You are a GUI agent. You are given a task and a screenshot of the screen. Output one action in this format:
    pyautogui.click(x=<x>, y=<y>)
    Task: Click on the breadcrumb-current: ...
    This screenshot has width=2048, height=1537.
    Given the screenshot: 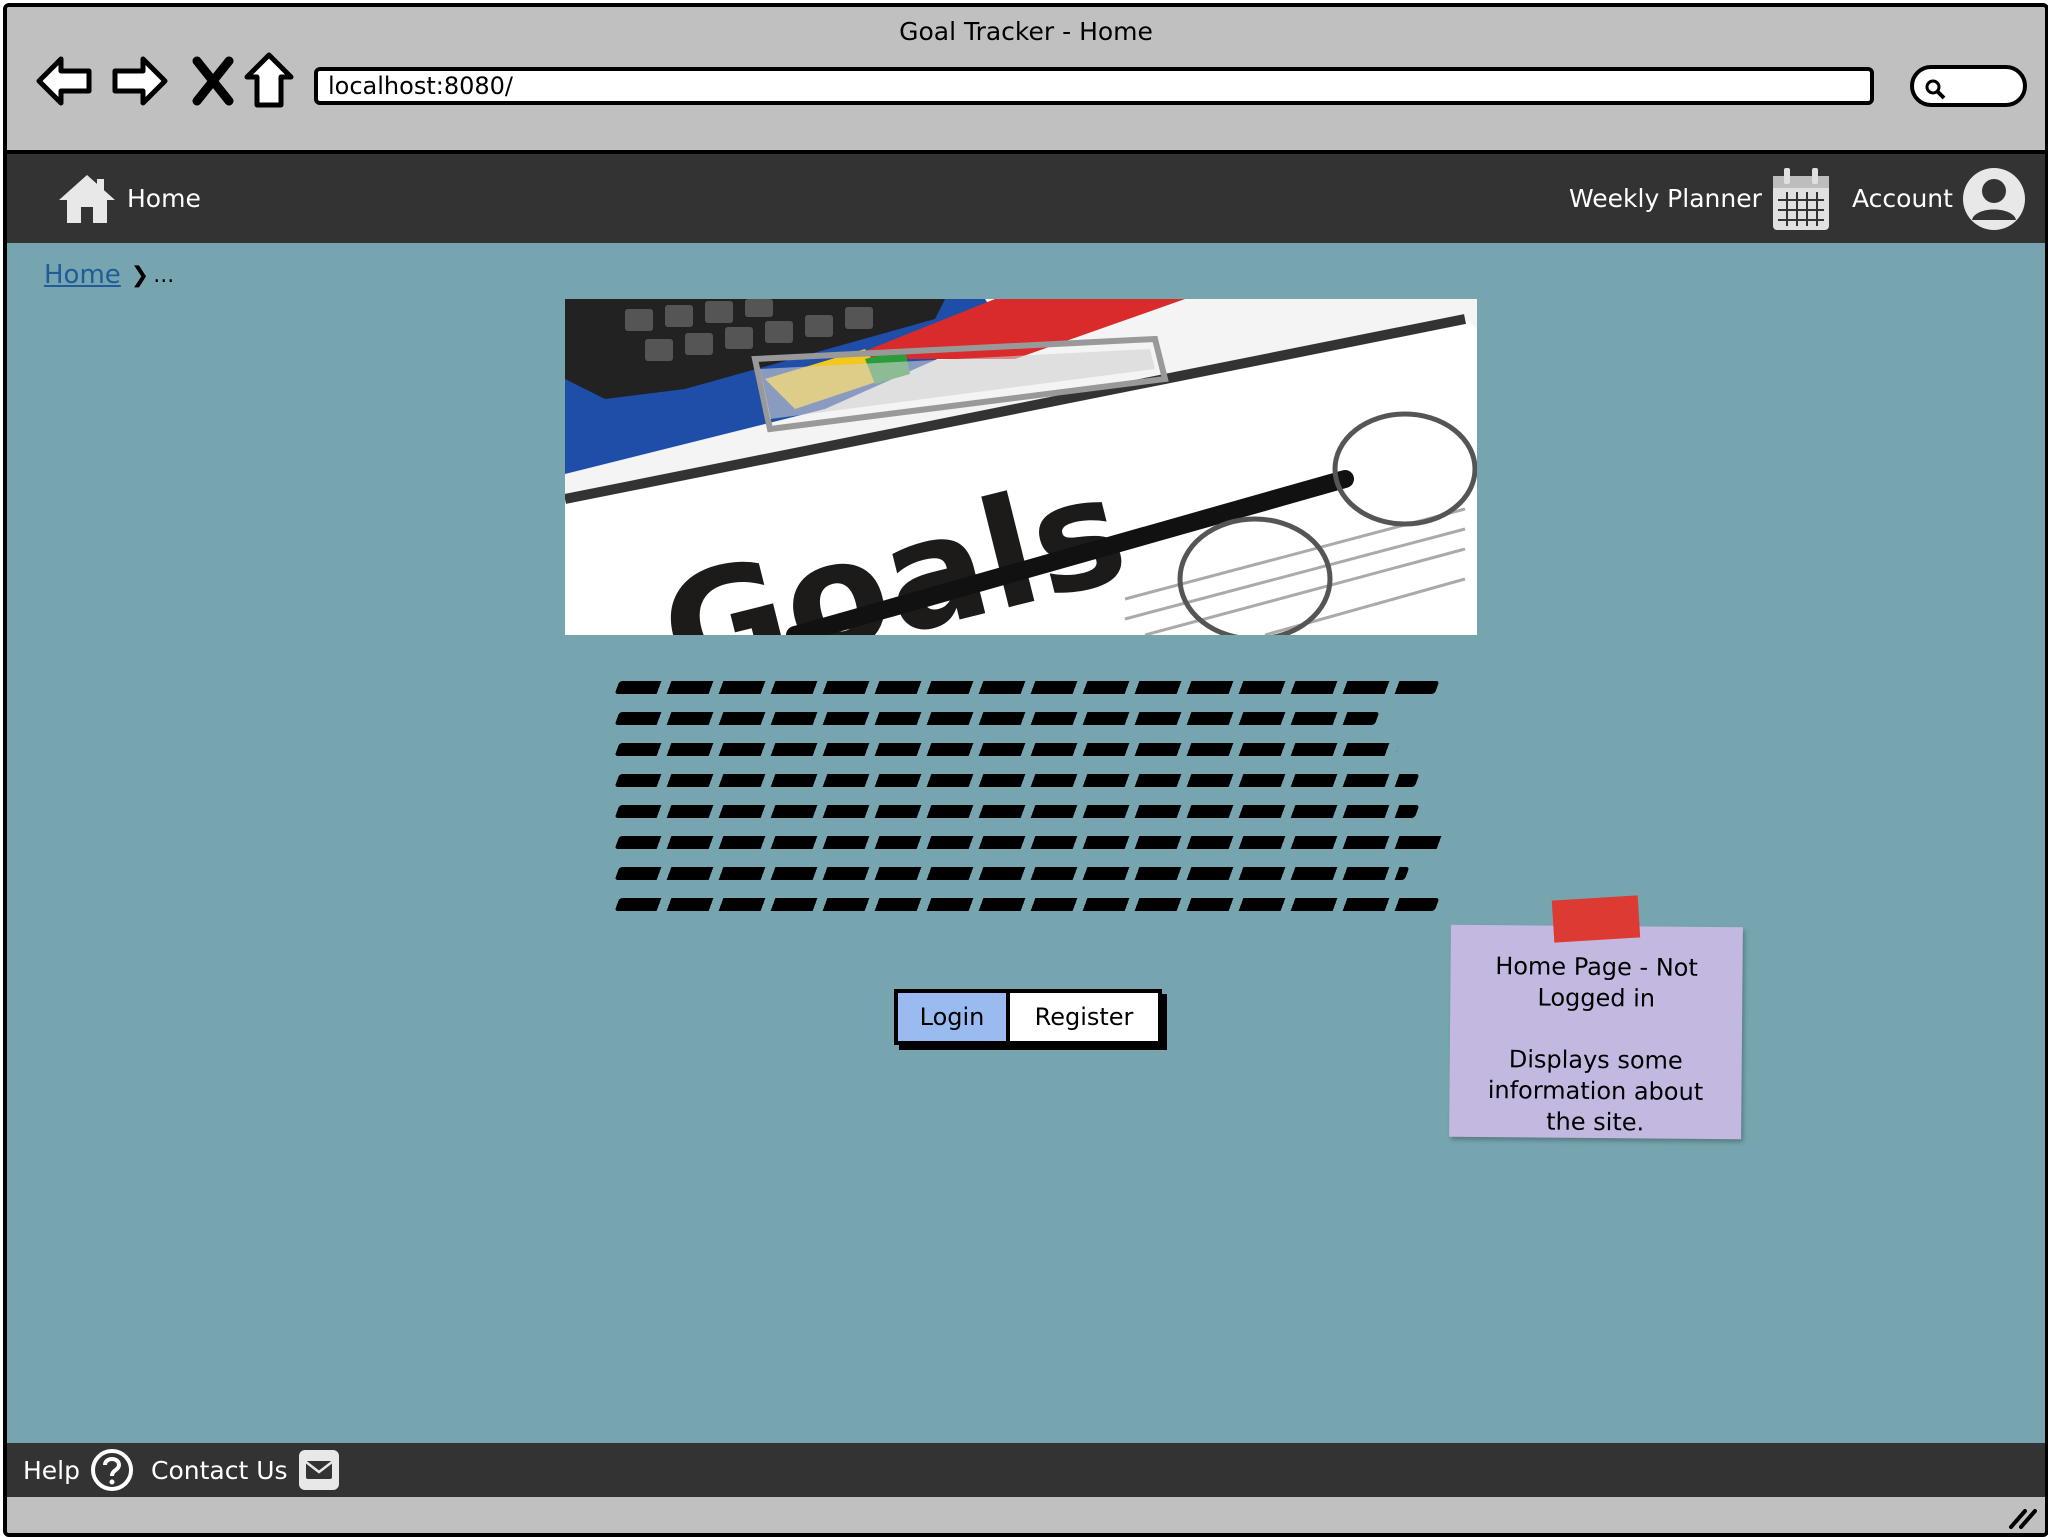 What is the action you would take?
    pyautogui.click(x=164, y=275)
    